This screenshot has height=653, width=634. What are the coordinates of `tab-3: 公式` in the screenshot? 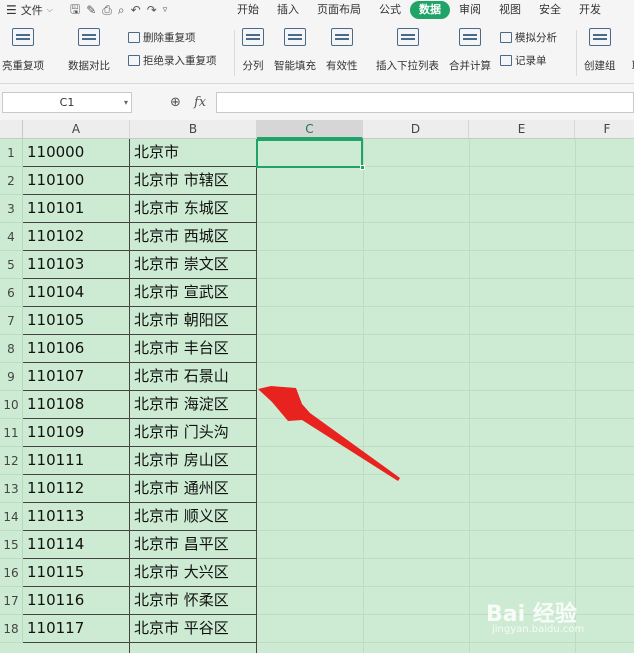 It's located at (390, 10).